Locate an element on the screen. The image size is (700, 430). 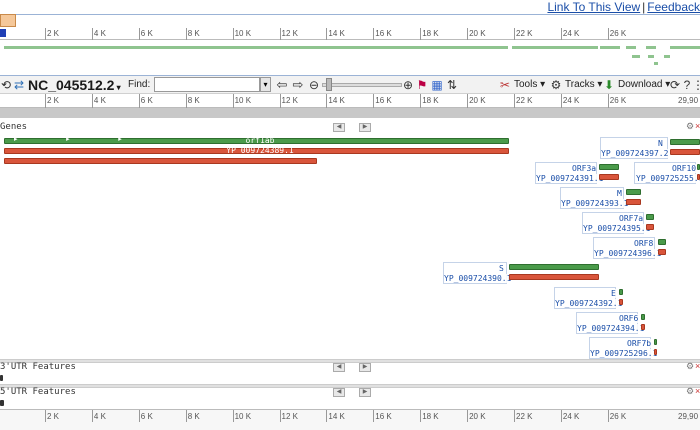
main-tick-label: 6 K is located at coordinates (146, 100).